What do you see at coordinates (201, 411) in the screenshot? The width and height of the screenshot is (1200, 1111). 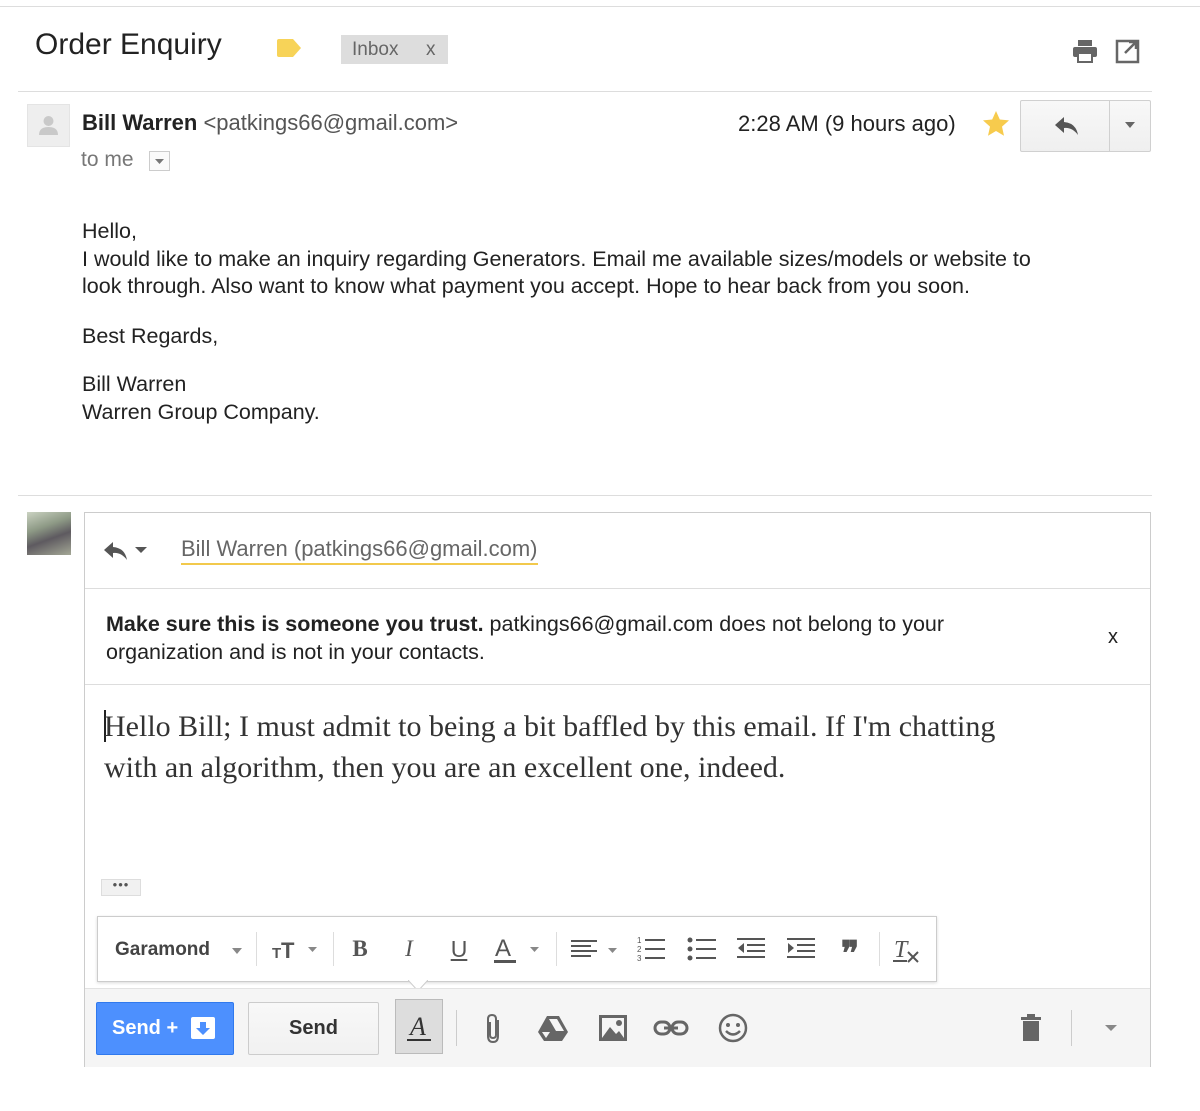 I see `signature-company: Warren Group Company.` at bounding box center [201, 411].